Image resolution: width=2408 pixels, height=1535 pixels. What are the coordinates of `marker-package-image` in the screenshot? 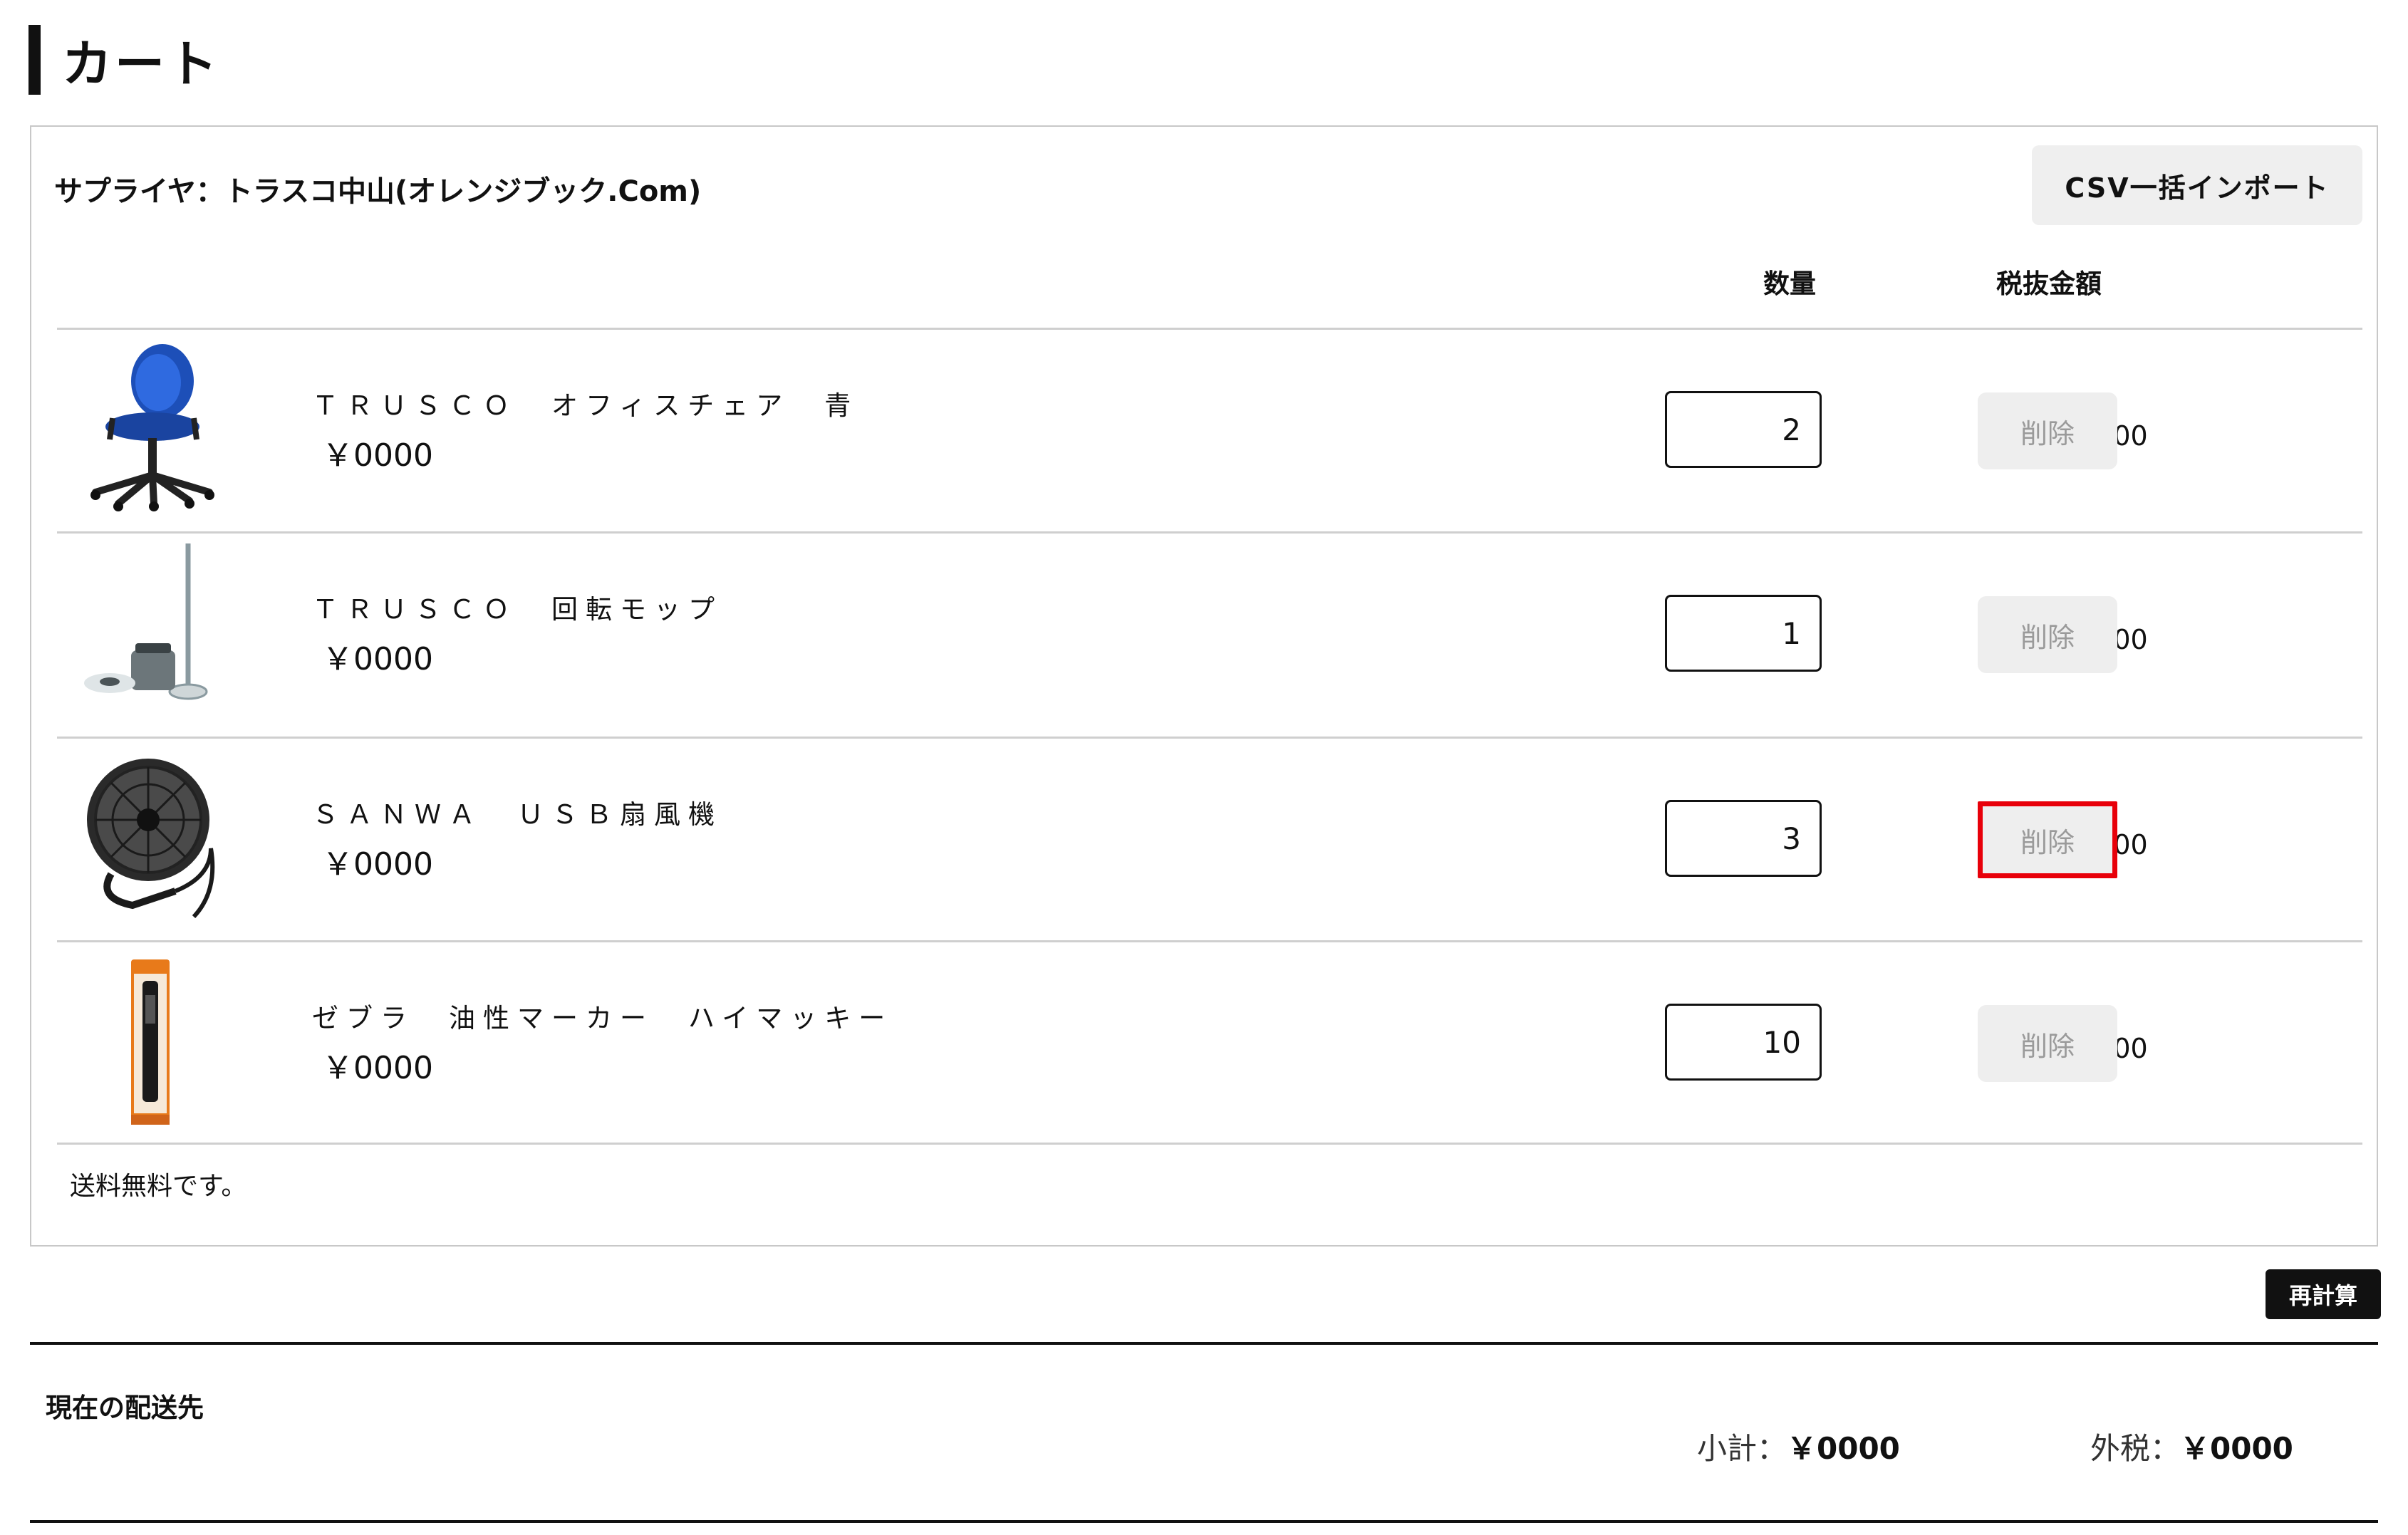 It's located at (157, 1041).